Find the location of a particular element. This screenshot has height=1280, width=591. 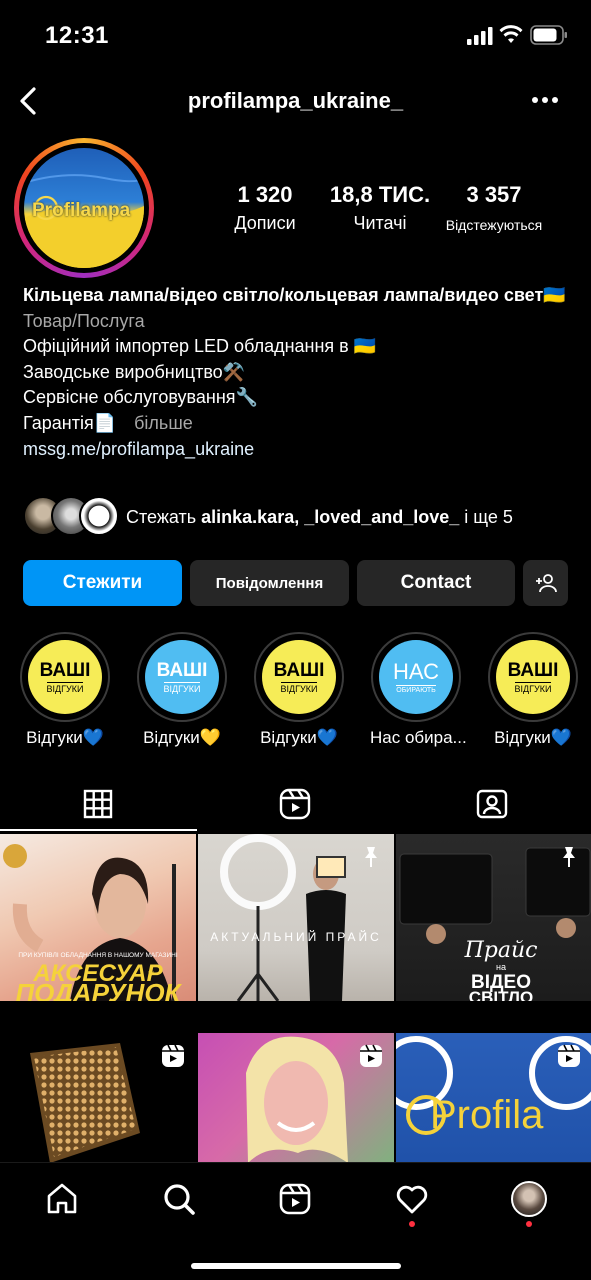

bio-line-with-more: Гарантія📄 більше is located at coordinates (298, 424).